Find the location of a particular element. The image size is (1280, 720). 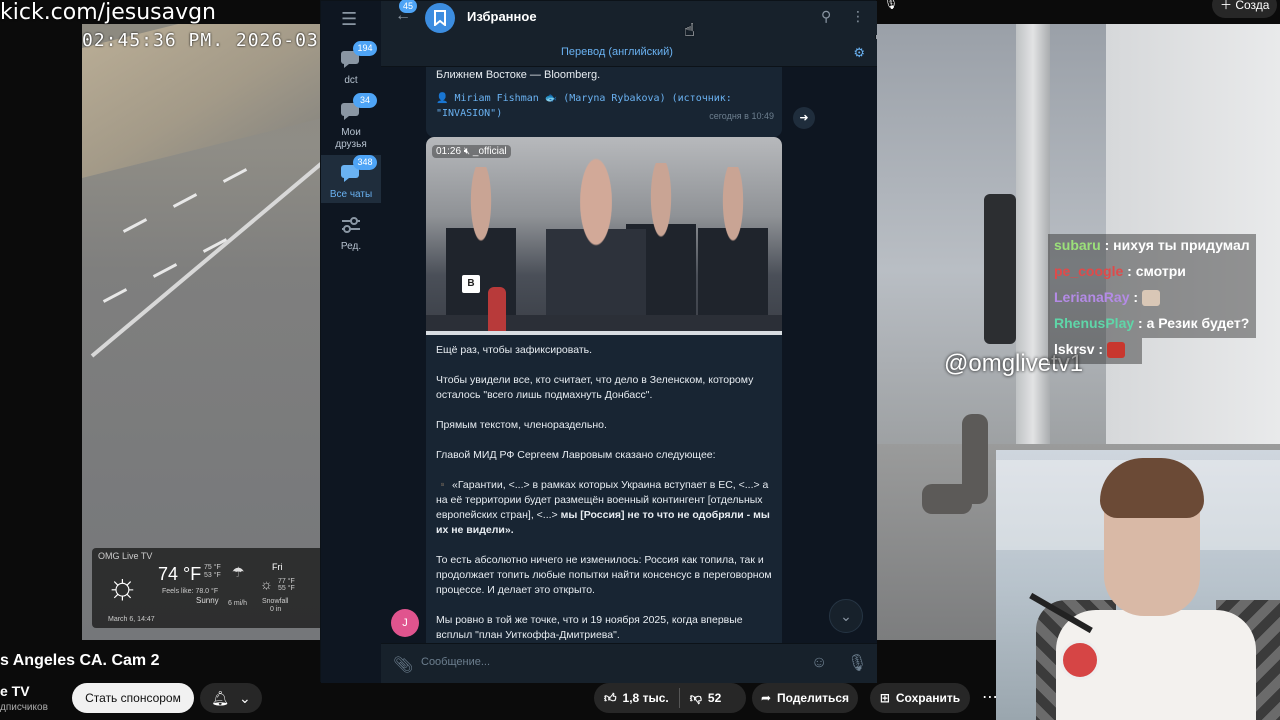

chat-header: ← 45 Избранное ⚲ ⋮ is located at coordinates (629, 17).